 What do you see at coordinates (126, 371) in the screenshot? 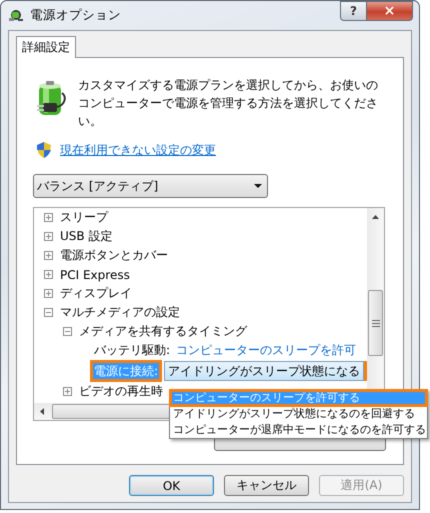
I see `setting-label: 電源に接続:` at bounding box center [126, 371].